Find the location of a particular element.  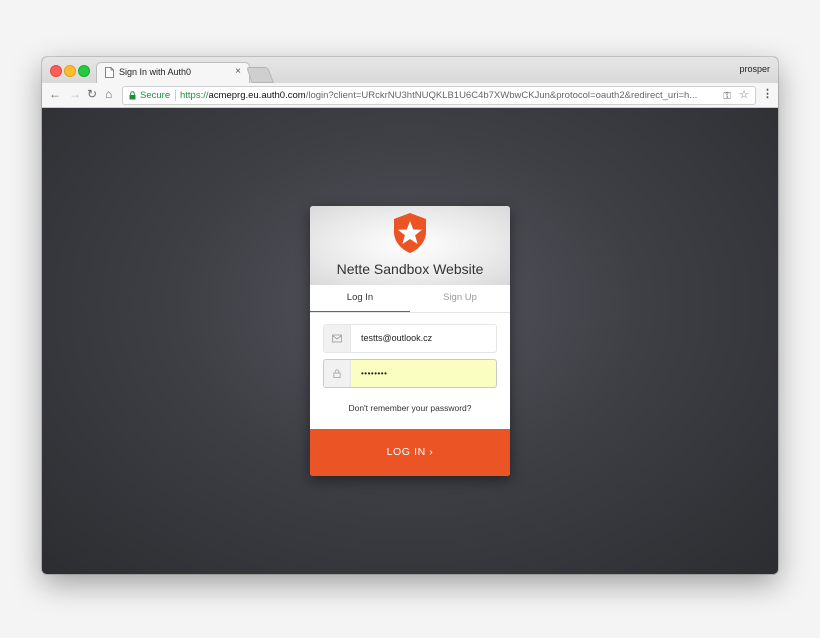

email-field: testts@outlook.cz is located at coordinates (410, 338).